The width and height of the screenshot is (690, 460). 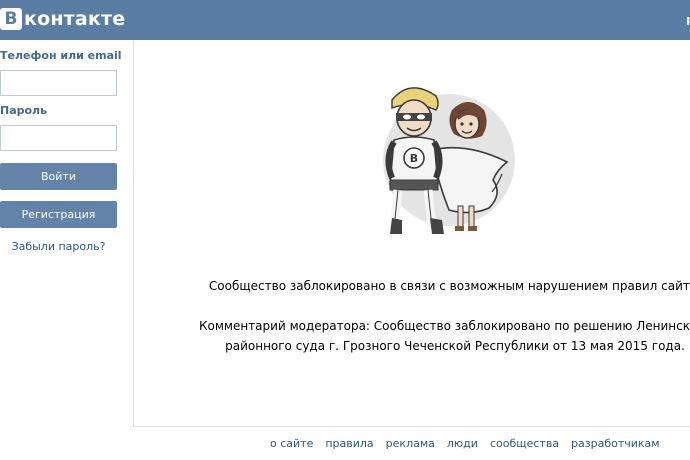 What do you see at coordinates (58, 176) in the screenshot?
I see `login-button: Войти` at bounding box center [58, 176].